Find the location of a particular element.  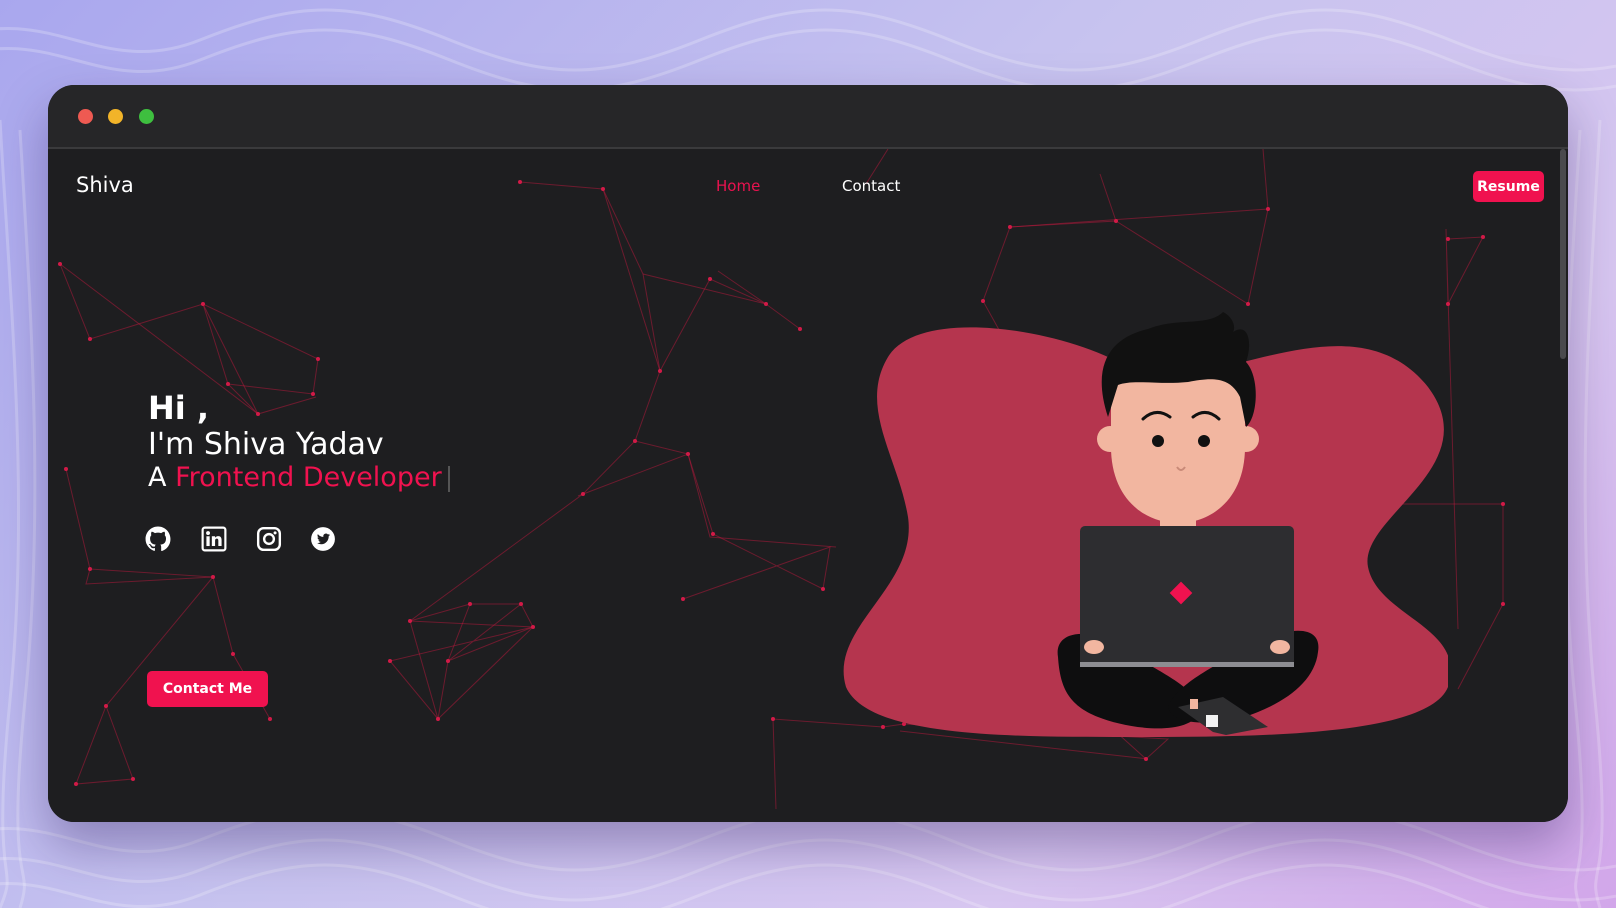

resume-button: Resume is located at coordinates (1508, 186).